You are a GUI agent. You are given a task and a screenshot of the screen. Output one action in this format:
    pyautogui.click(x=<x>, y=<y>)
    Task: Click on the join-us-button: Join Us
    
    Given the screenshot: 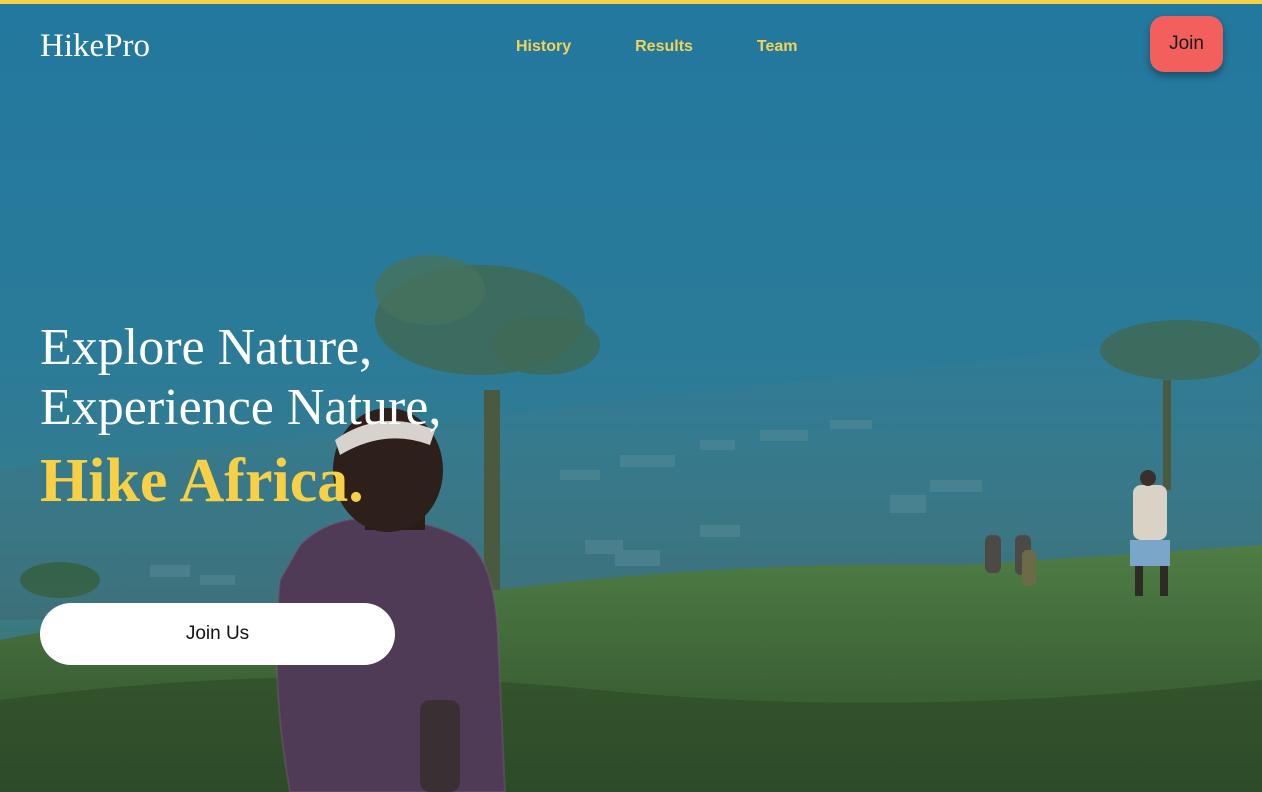 What is the action you would take?
    pyautogui.click(x=217, y=634)
    